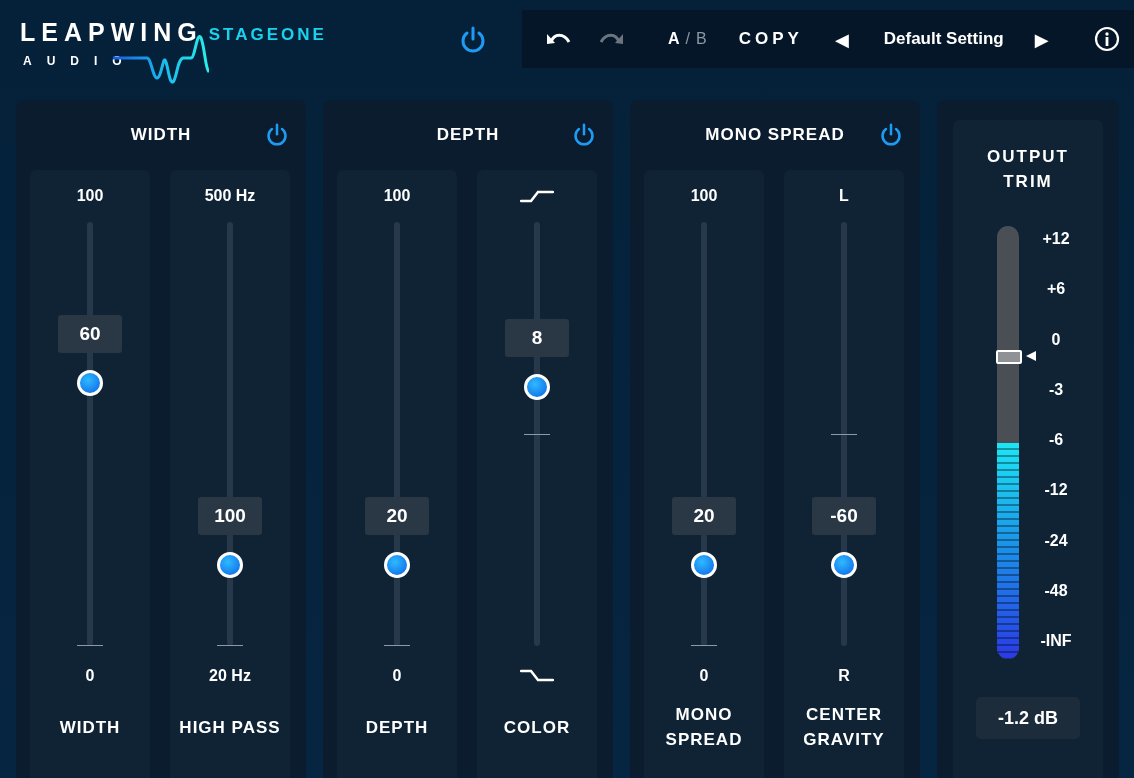  What do you see at coordinates (230, 196) in the screenshot?
I see `scale-max-label: 500 Hz` at bounding box center [230, 196].